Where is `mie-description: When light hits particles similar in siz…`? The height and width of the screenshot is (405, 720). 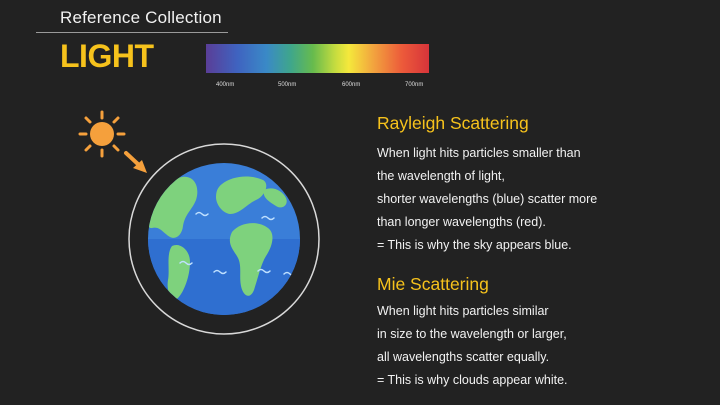
mie-description: When light hits particles similar in siz… is located at coordinates (472, 346).